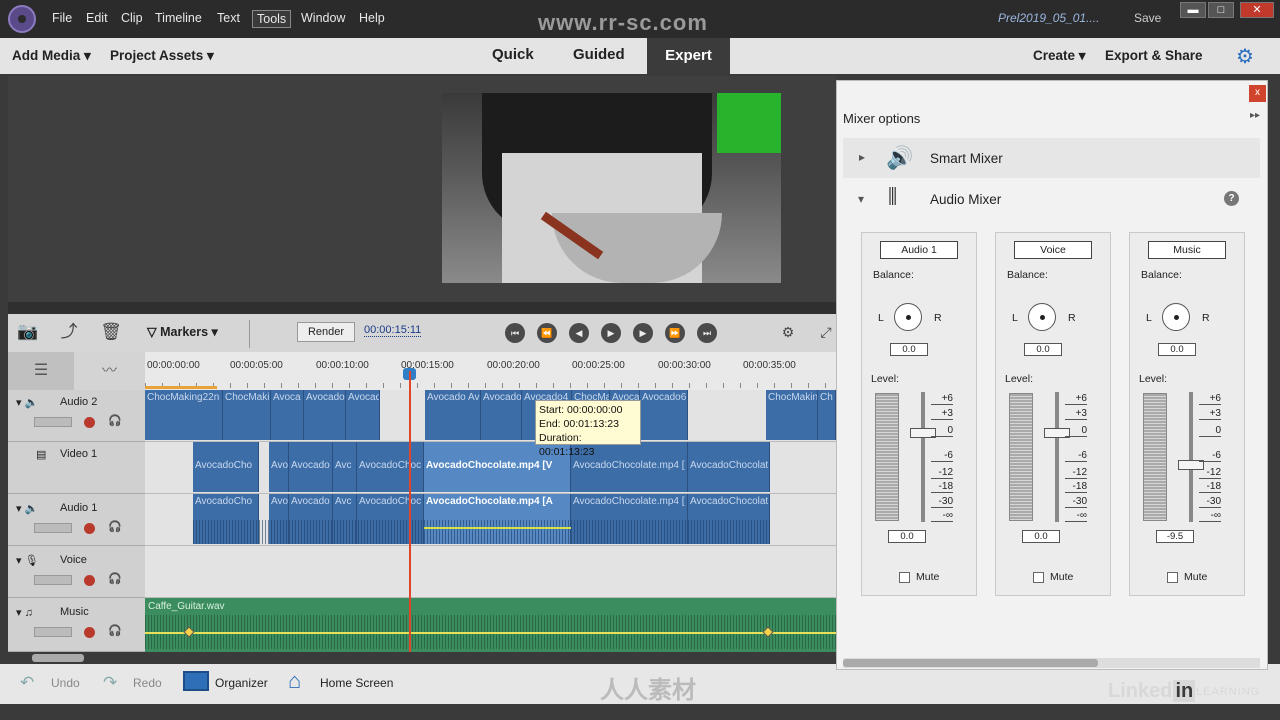  Describe the element at coordinates (501, 415) in the screenshot. I see `audio2-clip: AvocadoC` at that location.